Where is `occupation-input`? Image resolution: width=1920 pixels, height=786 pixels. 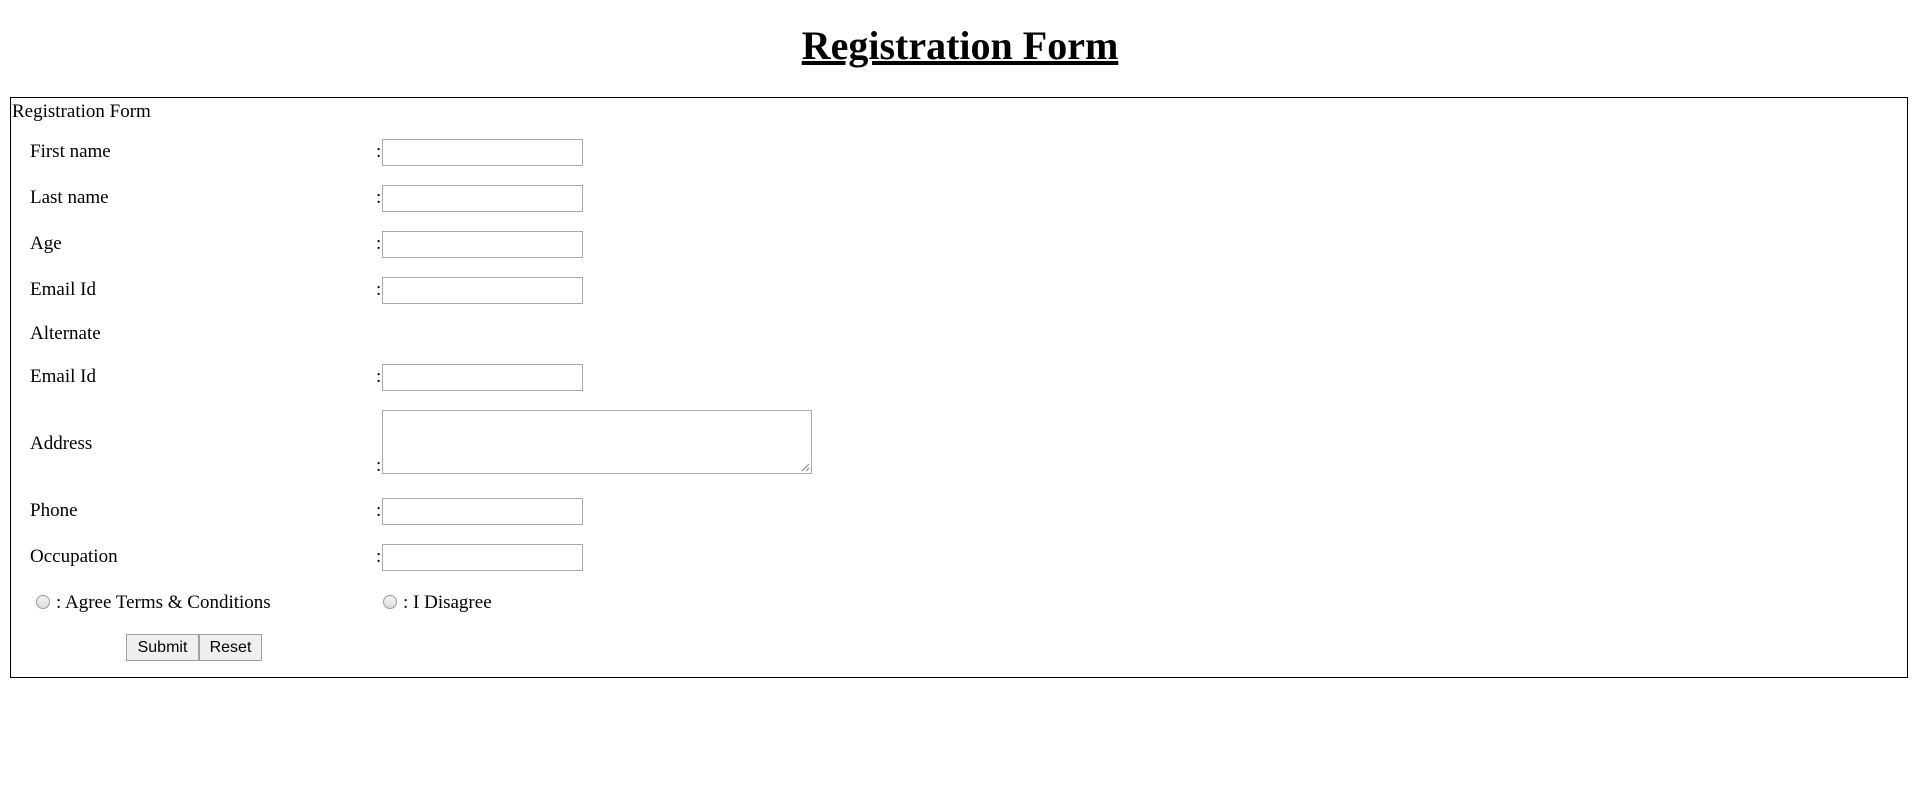
occupation-input is located at coordinates (482, 557).